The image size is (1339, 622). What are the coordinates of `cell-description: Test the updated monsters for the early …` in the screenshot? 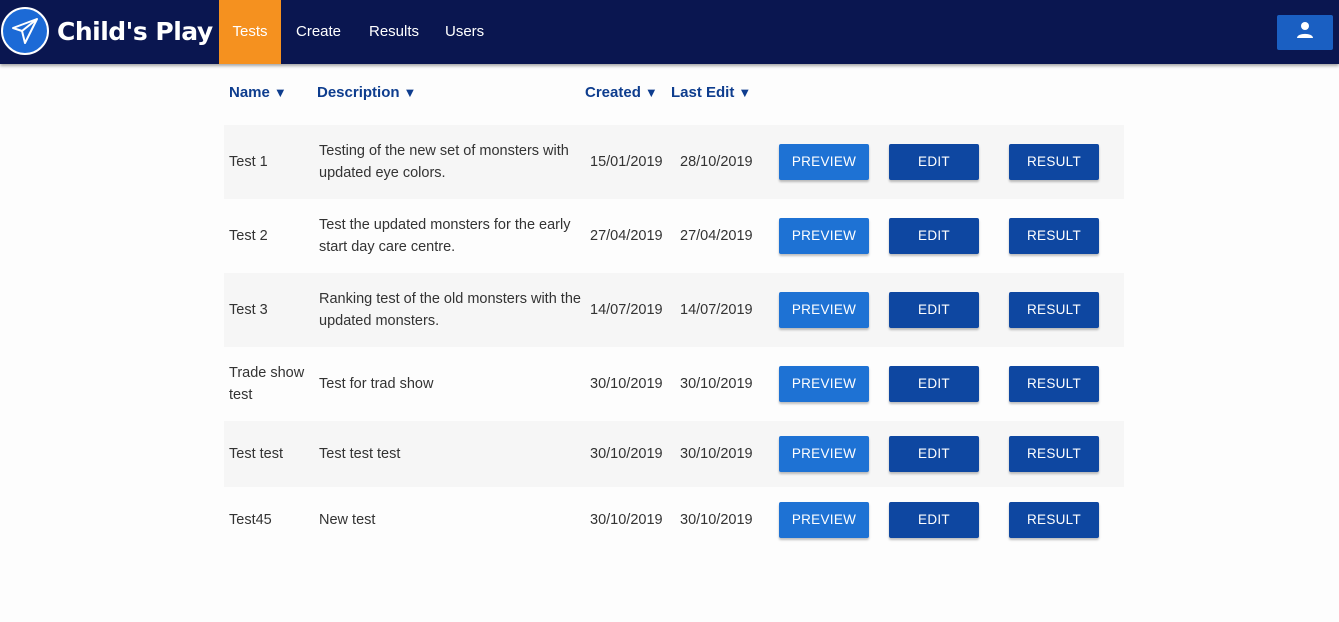 It's located at (445, 236).